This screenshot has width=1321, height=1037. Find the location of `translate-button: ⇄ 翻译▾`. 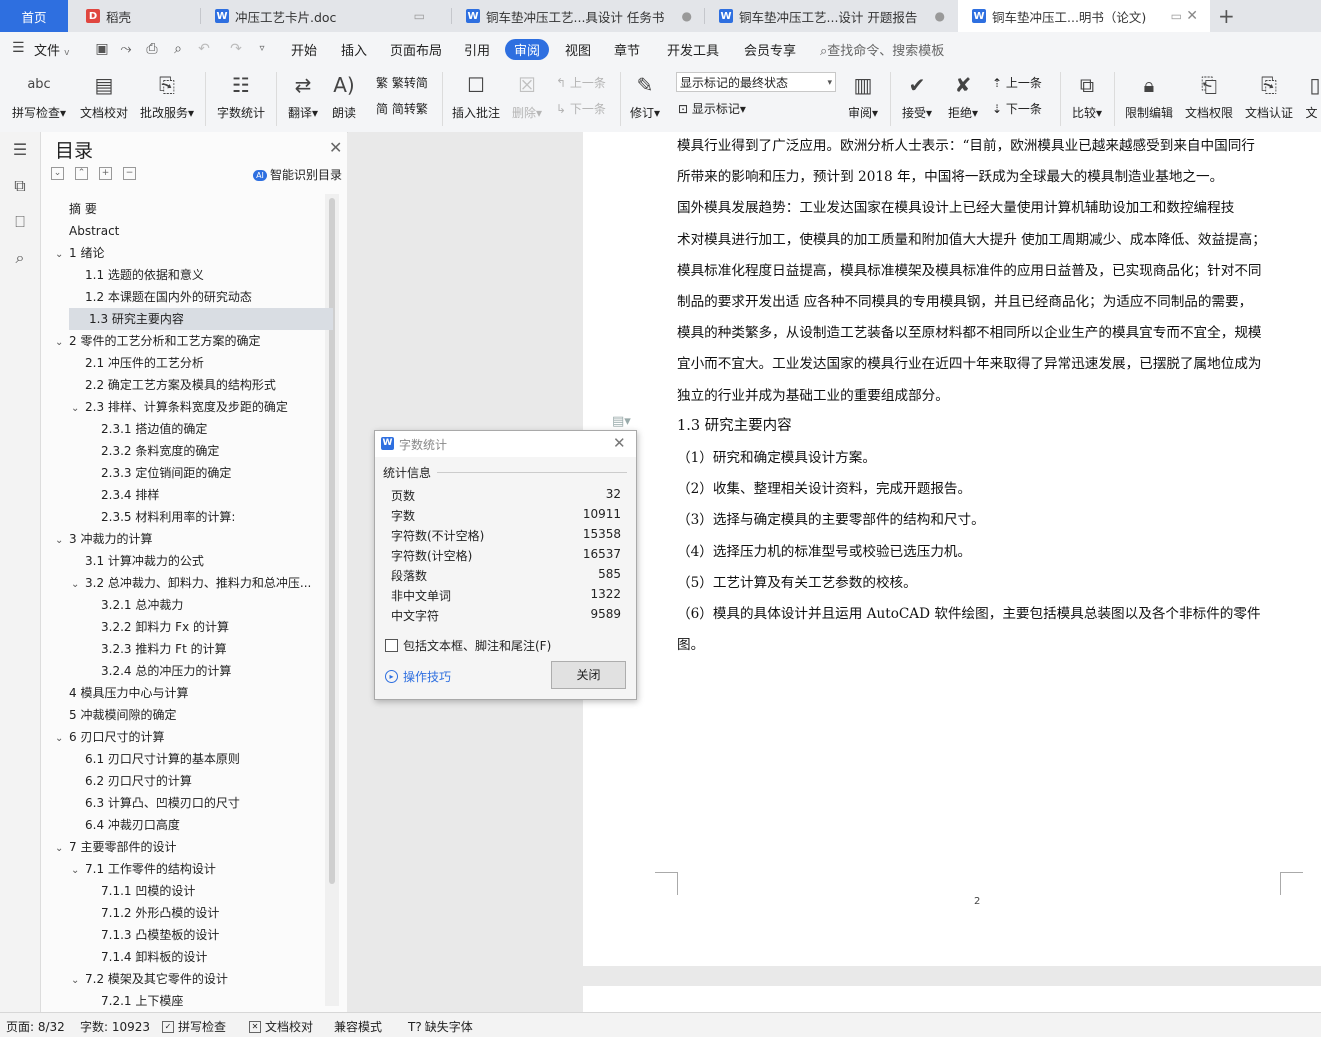

translate-button: ⇄ 翻译▾ is located at coordinates (303, 93).